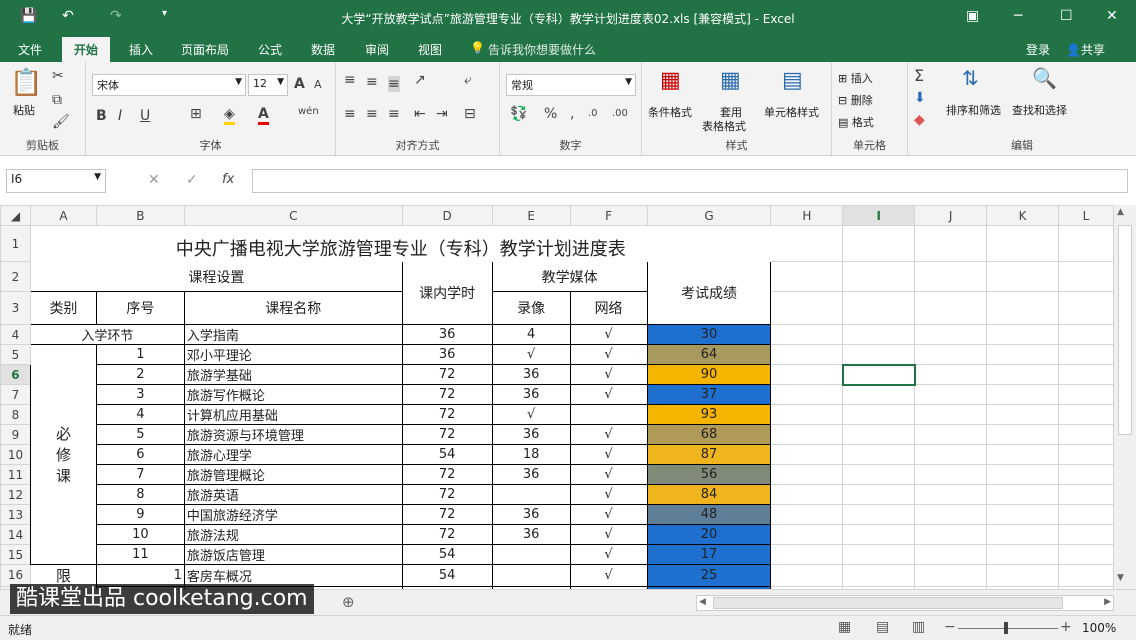 This screenshot has width=1136, height=640. What do you see at coordinates (531, 308) in the screenshot?
I see `header-video: 录像` at bounding box center [531, 308].